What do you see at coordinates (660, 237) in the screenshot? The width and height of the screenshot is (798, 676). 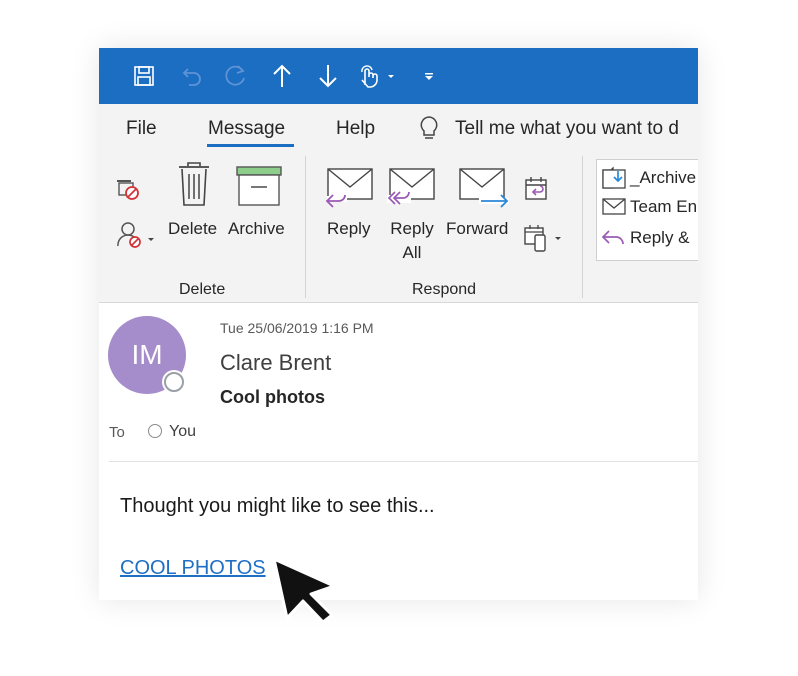 I see `quick-step-label: Reply &` at bounding box center [660, 237].